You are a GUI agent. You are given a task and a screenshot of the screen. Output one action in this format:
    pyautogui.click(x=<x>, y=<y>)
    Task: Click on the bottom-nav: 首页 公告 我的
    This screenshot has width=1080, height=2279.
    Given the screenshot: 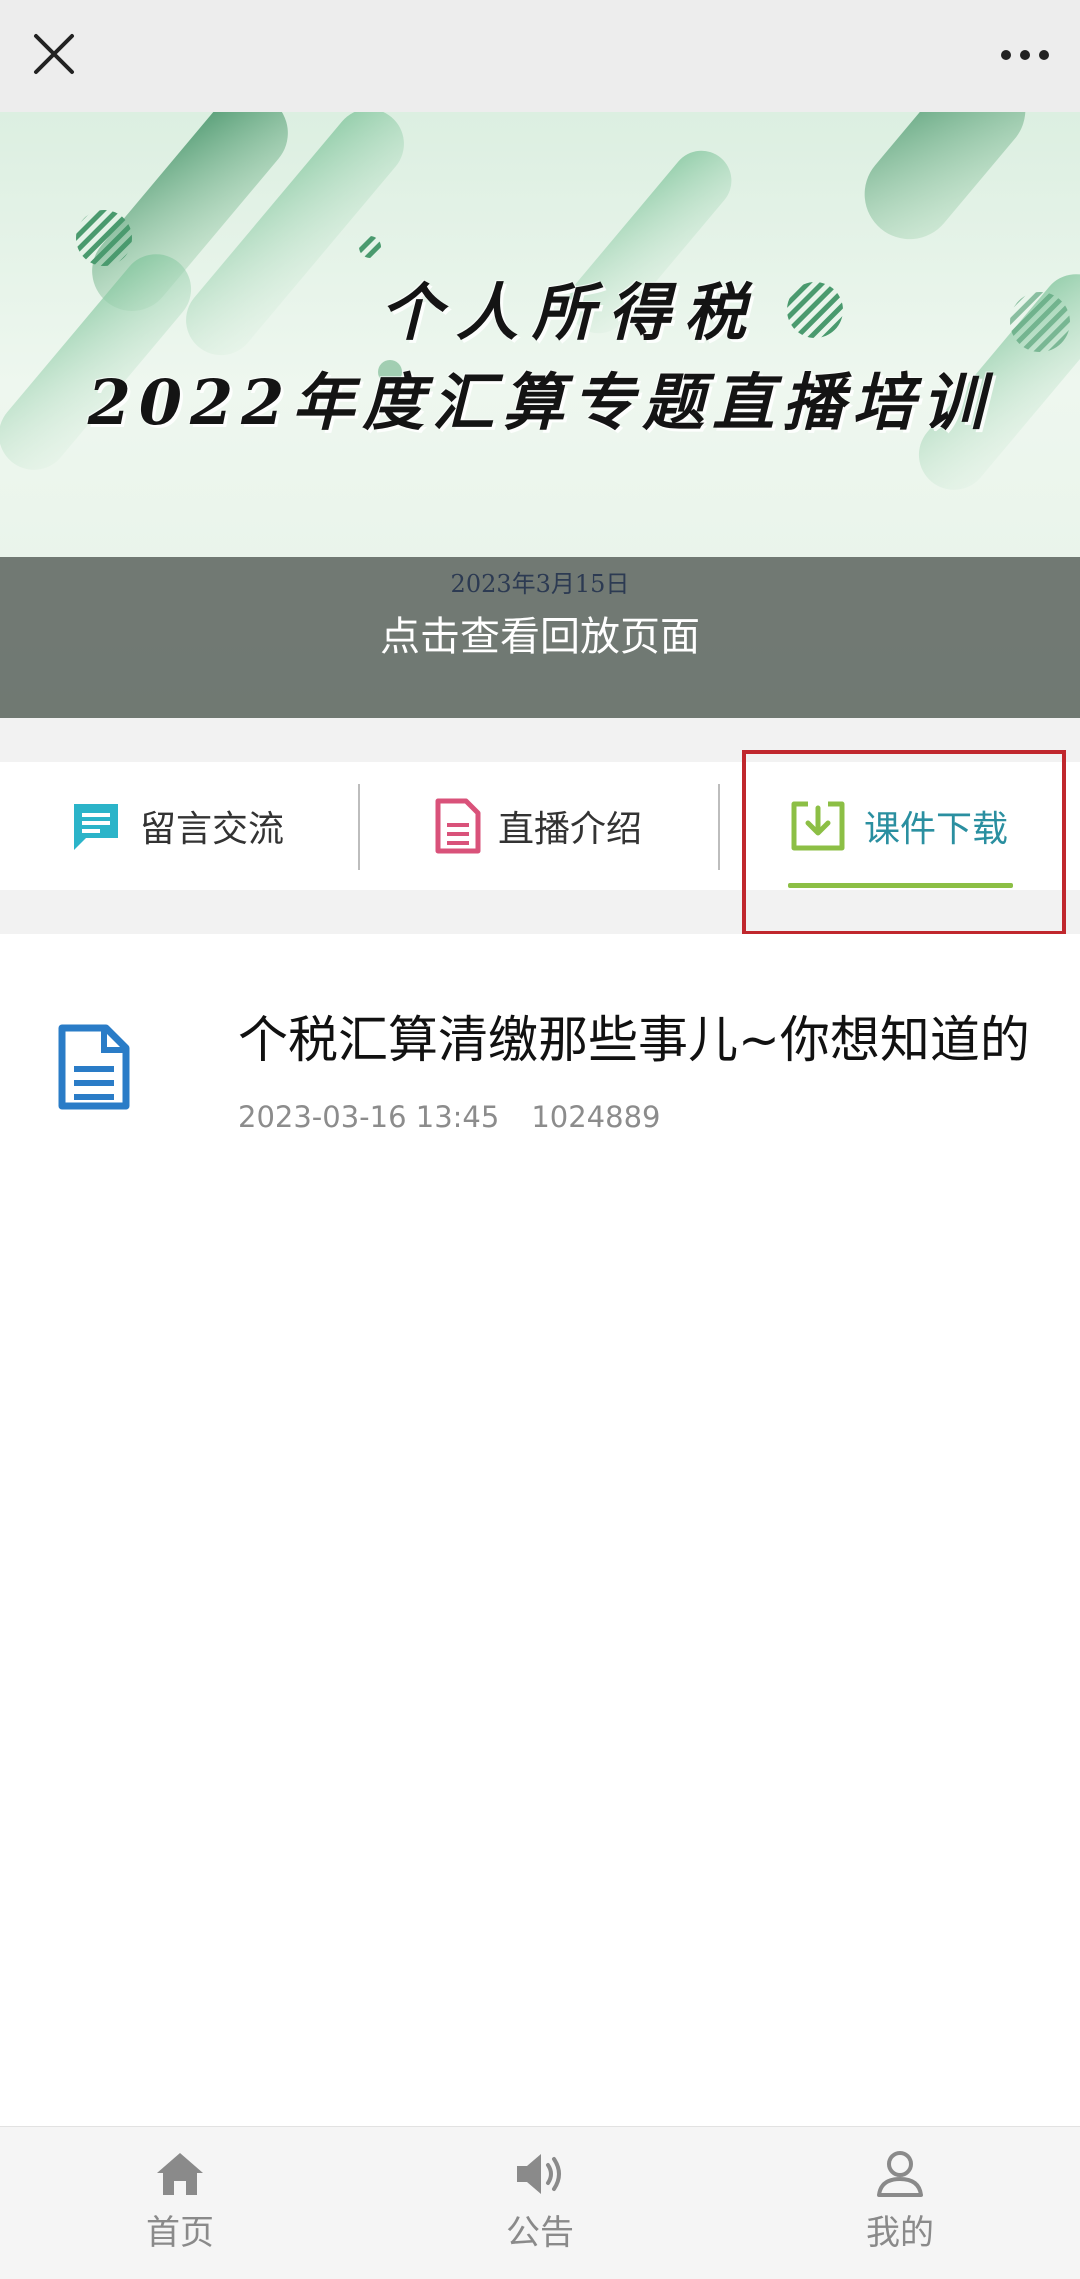 What is the action you would take?
    pyautogui.click(x=540, y=2202)
    